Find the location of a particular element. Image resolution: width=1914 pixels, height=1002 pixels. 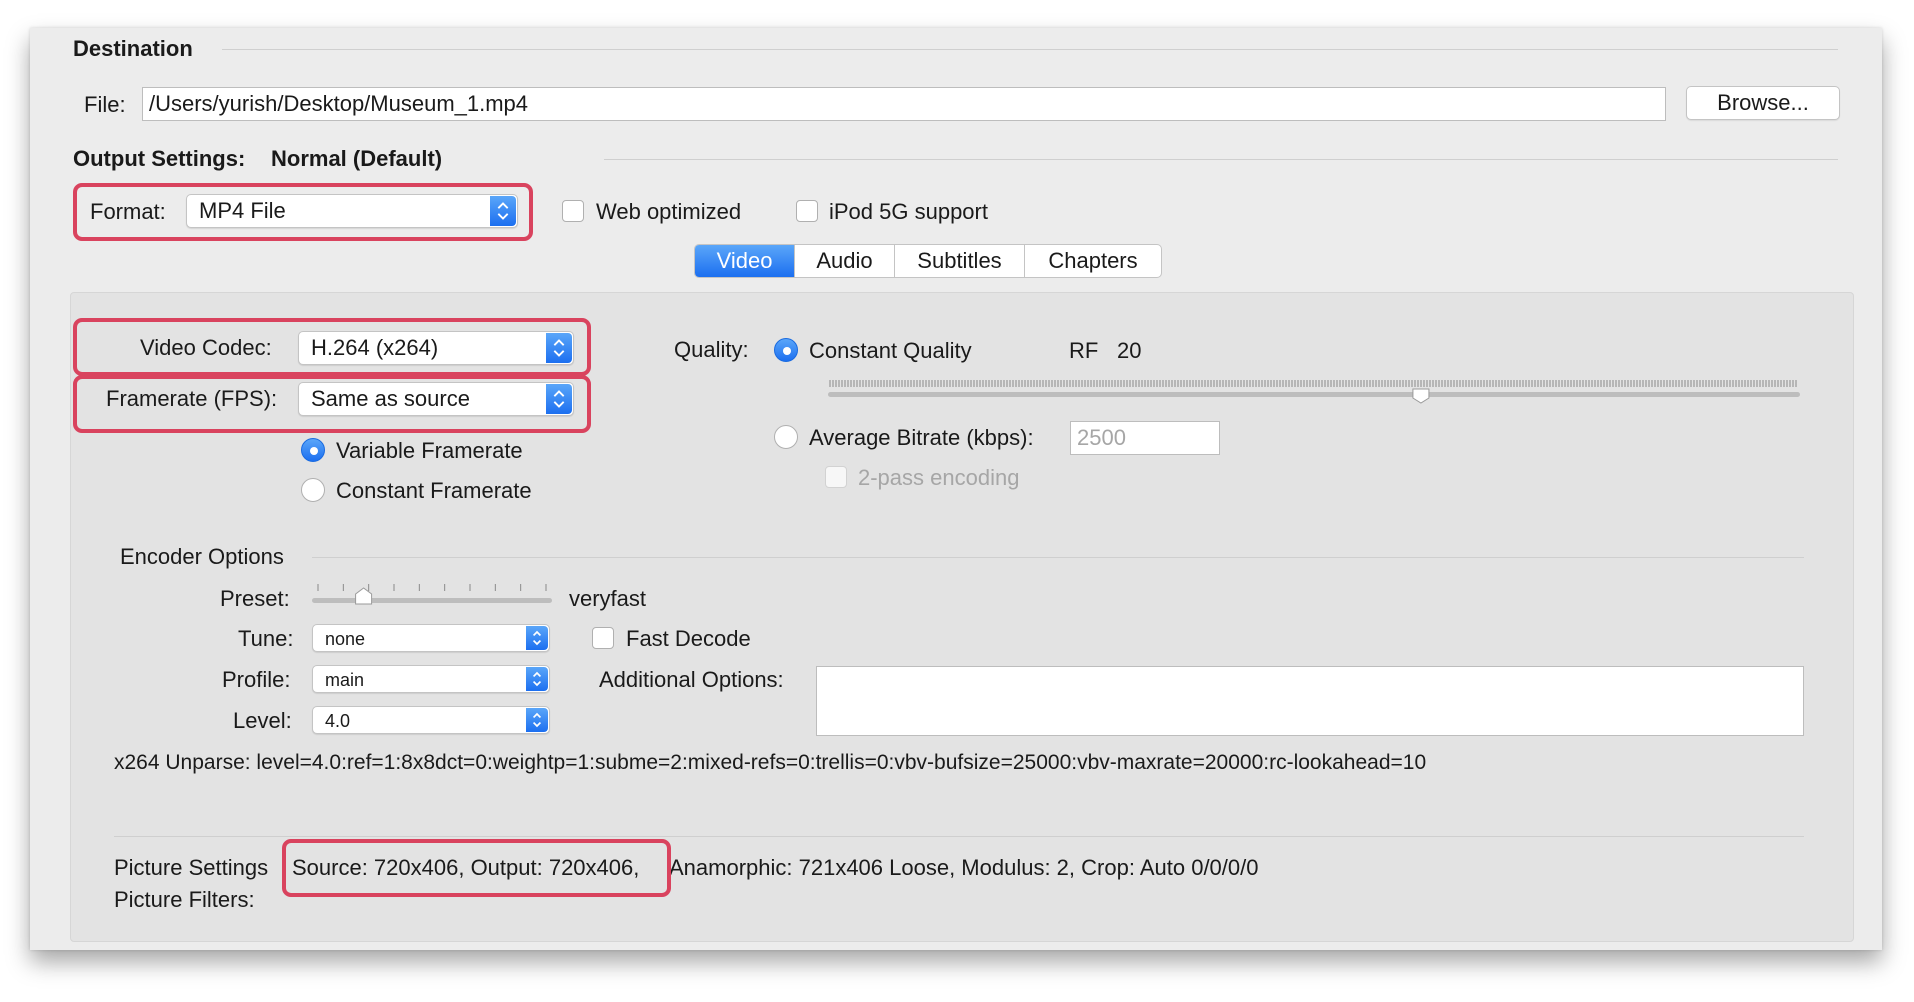

tune-value: none is located at coordinates (345, 639).